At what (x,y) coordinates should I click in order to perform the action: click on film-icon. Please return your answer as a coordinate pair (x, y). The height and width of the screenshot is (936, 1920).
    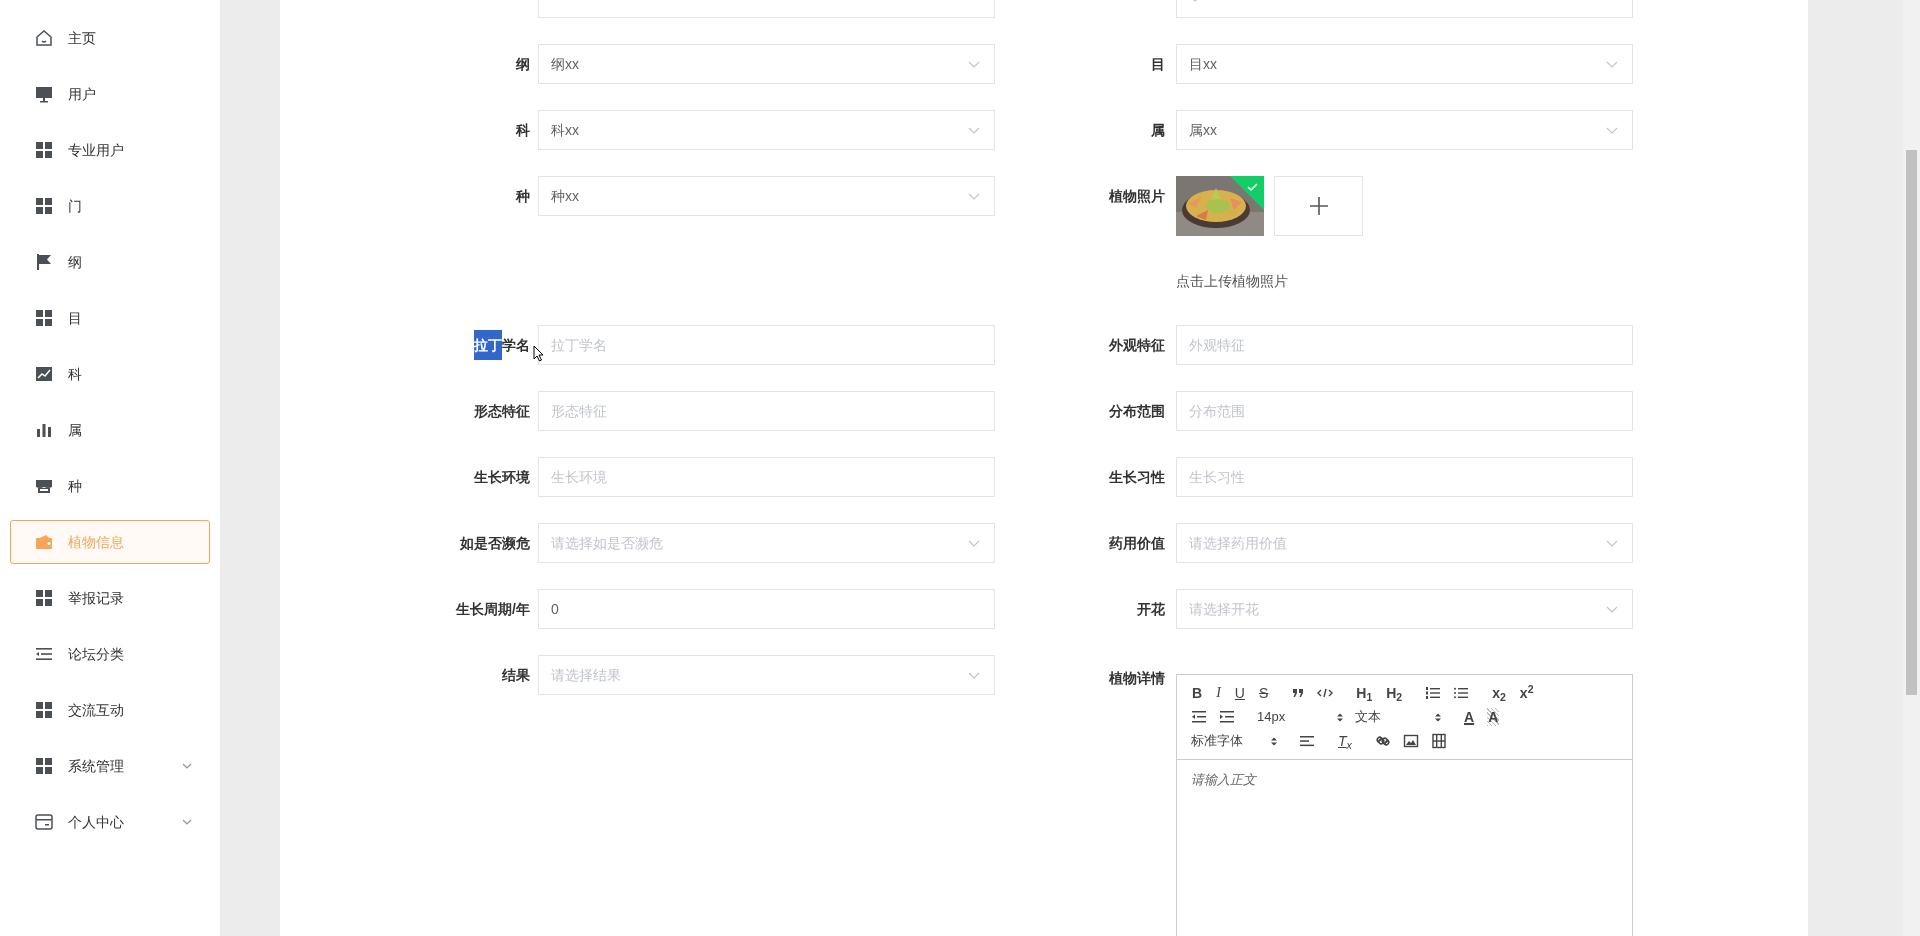
    Looking at the image, I should click on (1438, 741).